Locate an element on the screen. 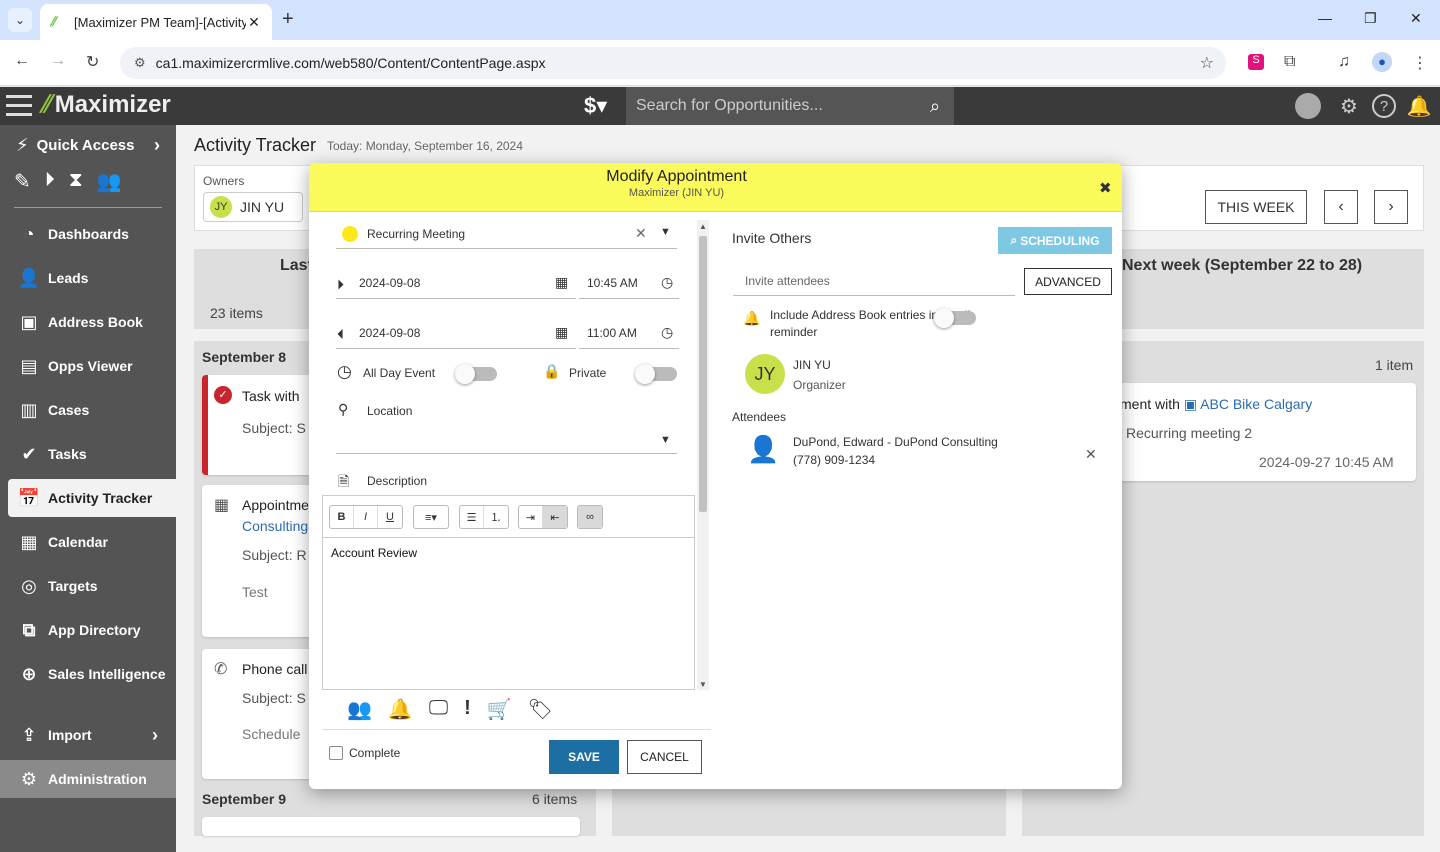 The image size is (1440, 852). hamburger-menu-icon is located at coordinates (19, 106).